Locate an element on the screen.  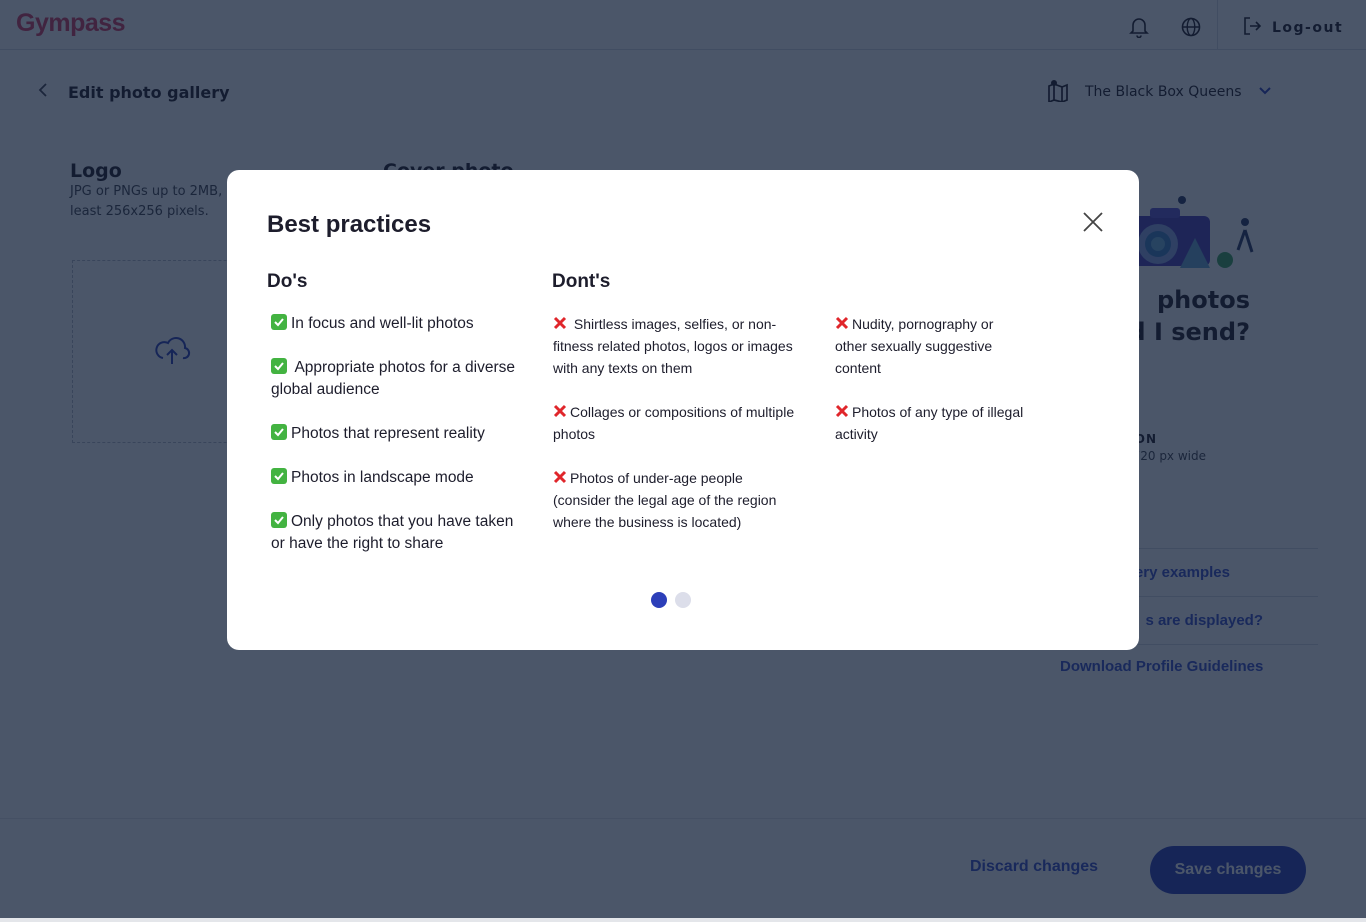
close-icon is located at coordinates (1093, 225).